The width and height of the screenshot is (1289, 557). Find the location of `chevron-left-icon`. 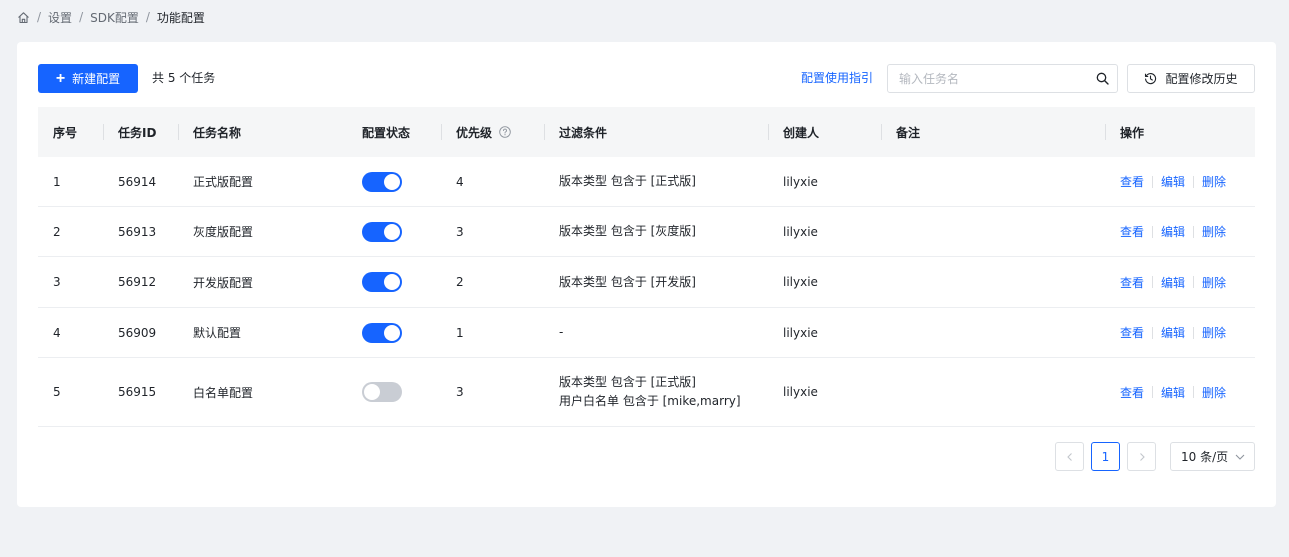

chevron-left-icon is located at coordinates (1069, 456).